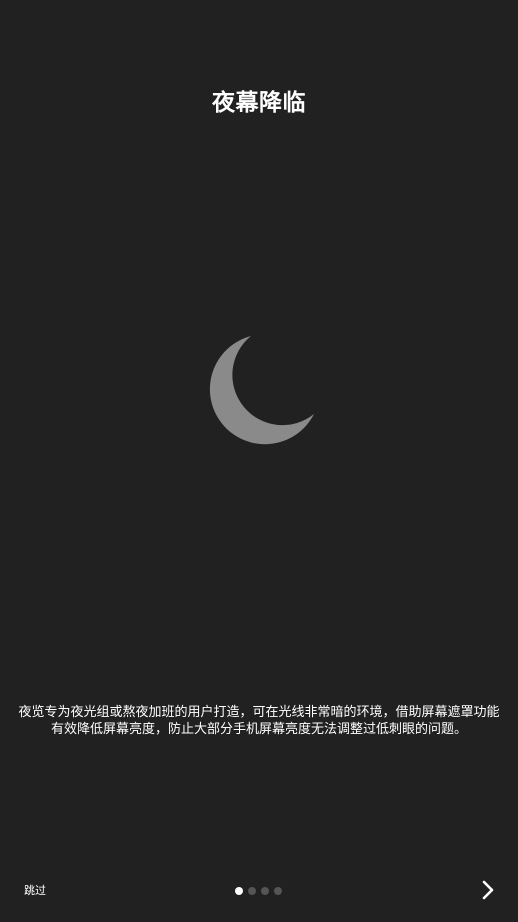 The height and width of the screenshot is (922, 518). I want to click on crescent-moon-icon, so click(261, 390).